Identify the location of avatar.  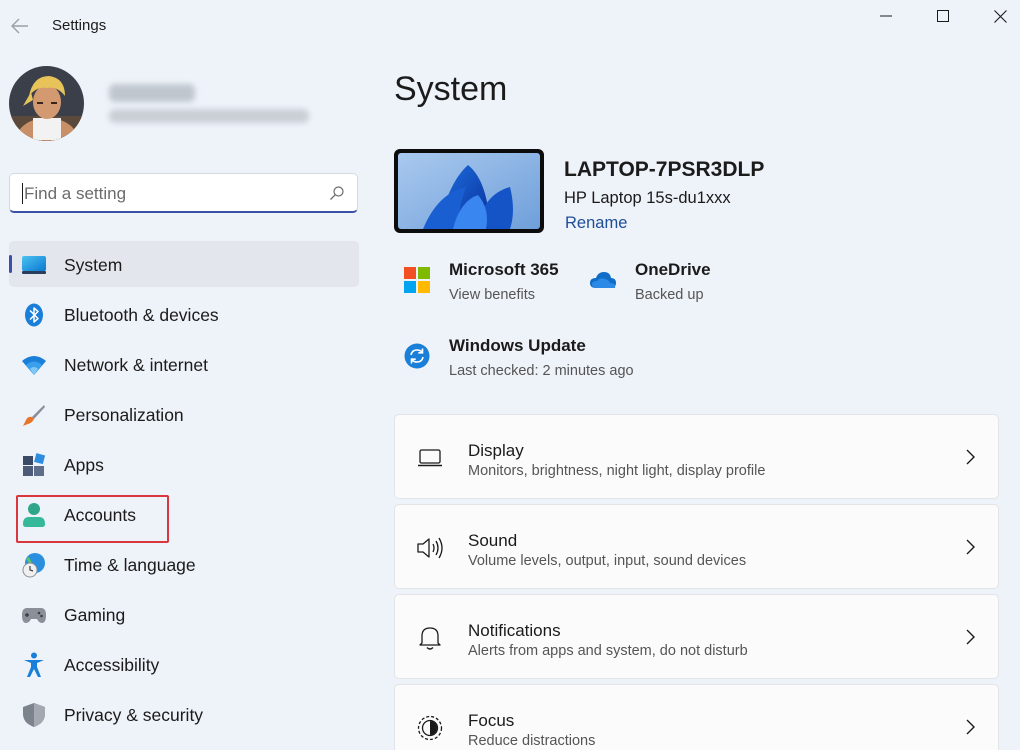
(46, 103).